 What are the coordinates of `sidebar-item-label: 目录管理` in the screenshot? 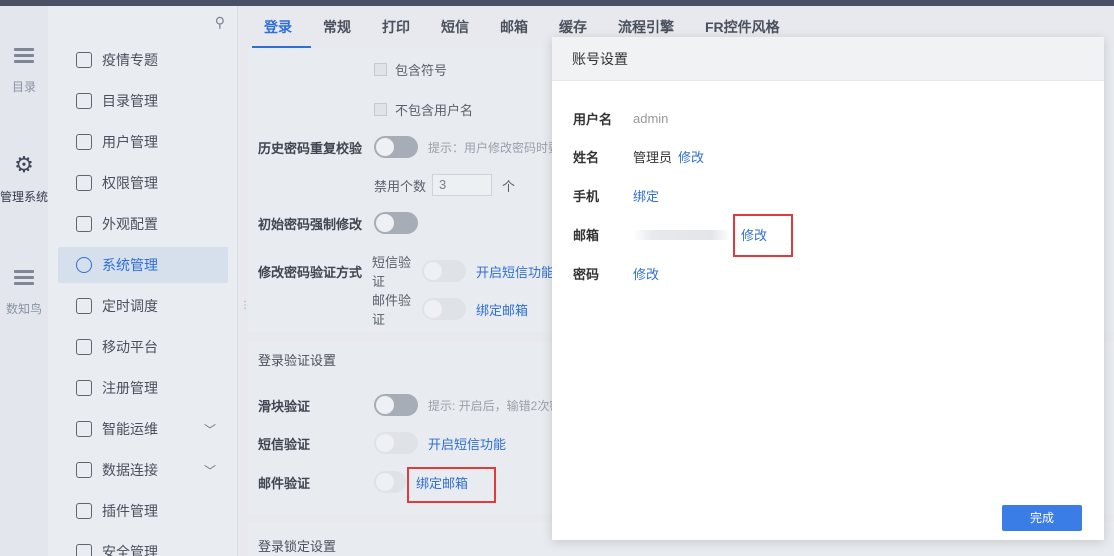 It's located at (130, 101).